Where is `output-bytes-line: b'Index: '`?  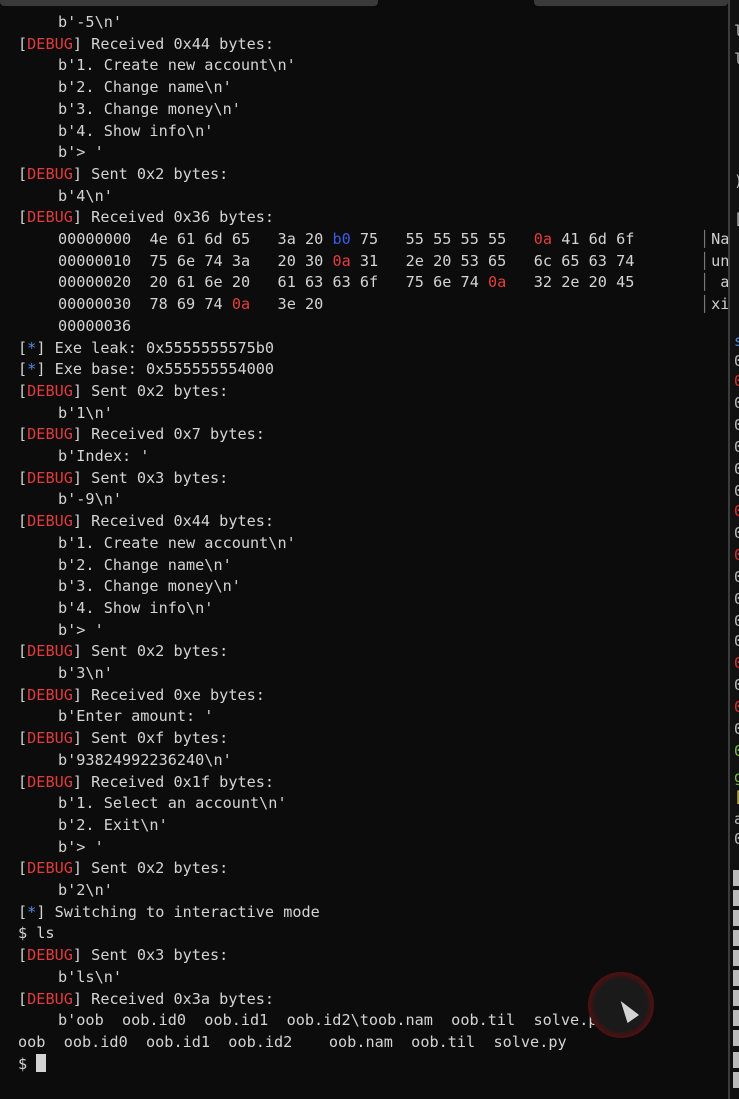
output-bytes-line: b'Index: ' is located at coordinates (104, 456).